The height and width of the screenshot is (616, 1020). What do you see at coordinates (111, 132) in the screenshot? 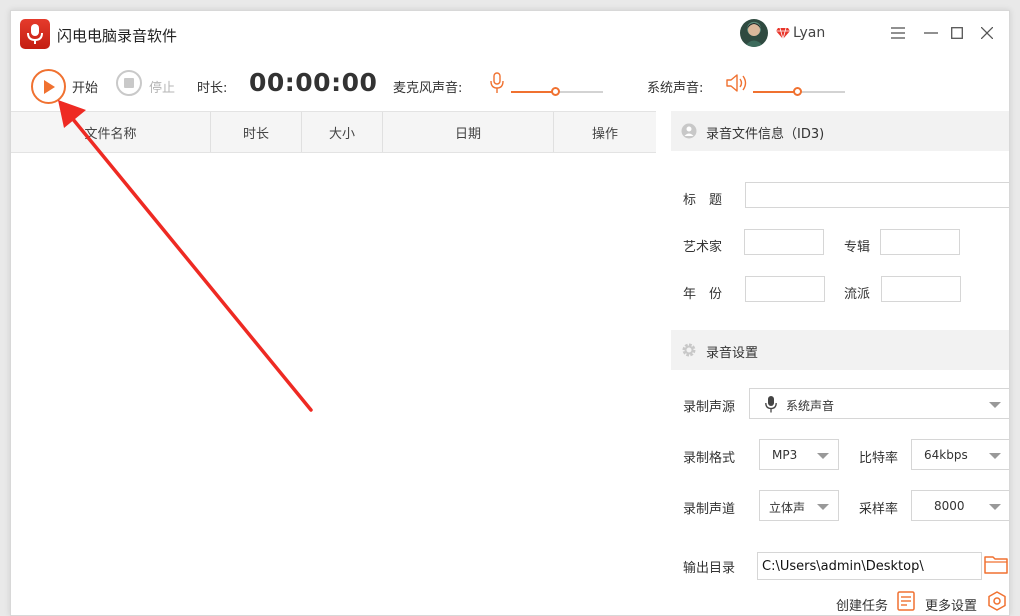
I see `column-filename: 文件名称` at bounding box center [111, 132].